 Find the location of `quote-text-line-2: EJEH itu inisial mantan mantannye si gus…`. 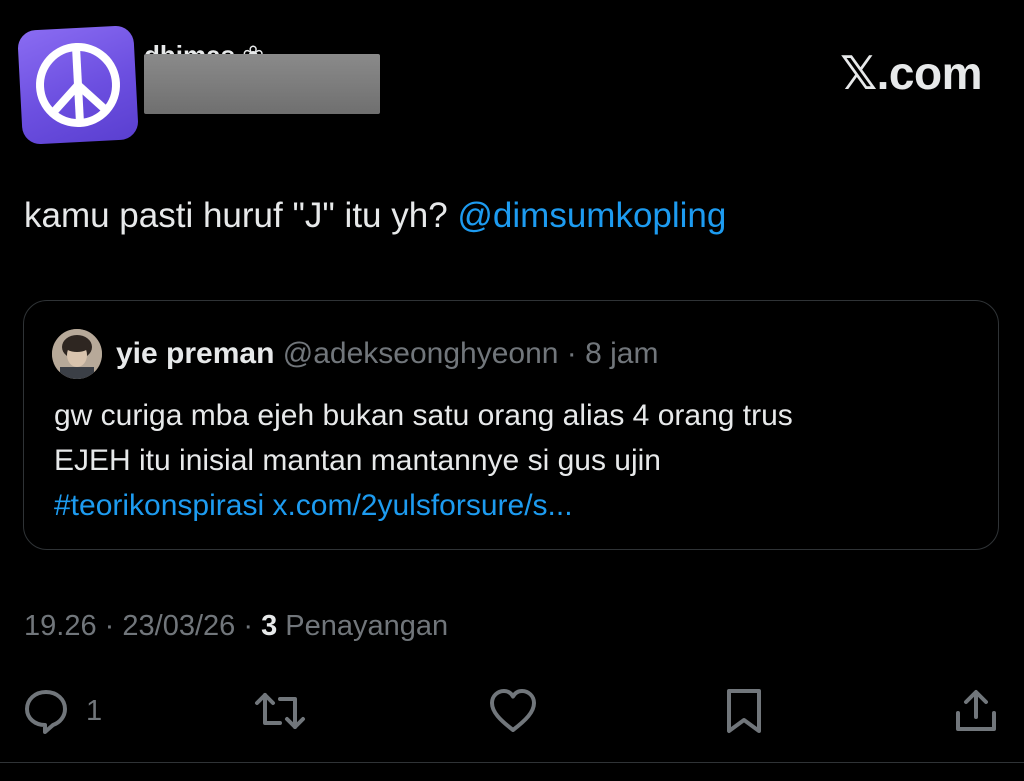

quote-text-line-2: EJEH itu inisial mantan mantannye si gus… is located at coordinates (357, 460).